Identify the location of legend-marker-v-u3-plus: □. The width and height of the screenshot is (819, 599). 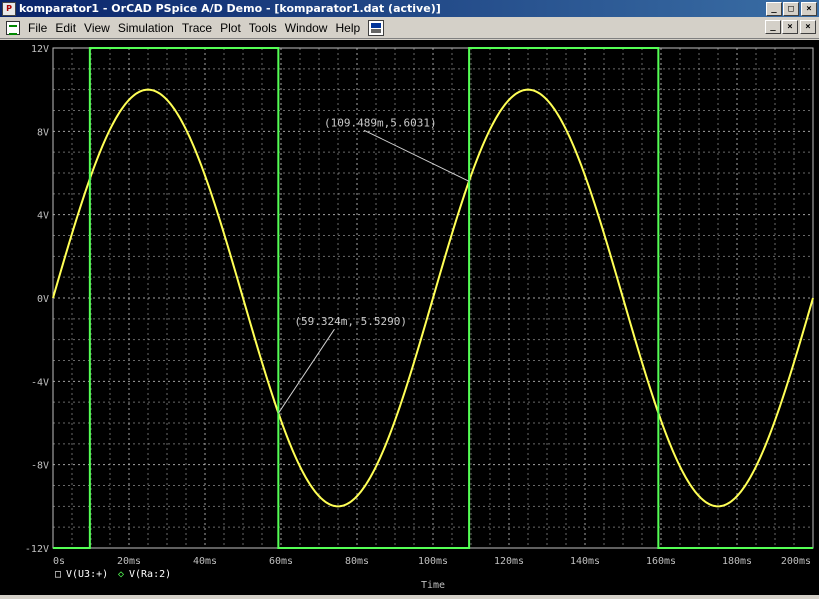
(58, 574).